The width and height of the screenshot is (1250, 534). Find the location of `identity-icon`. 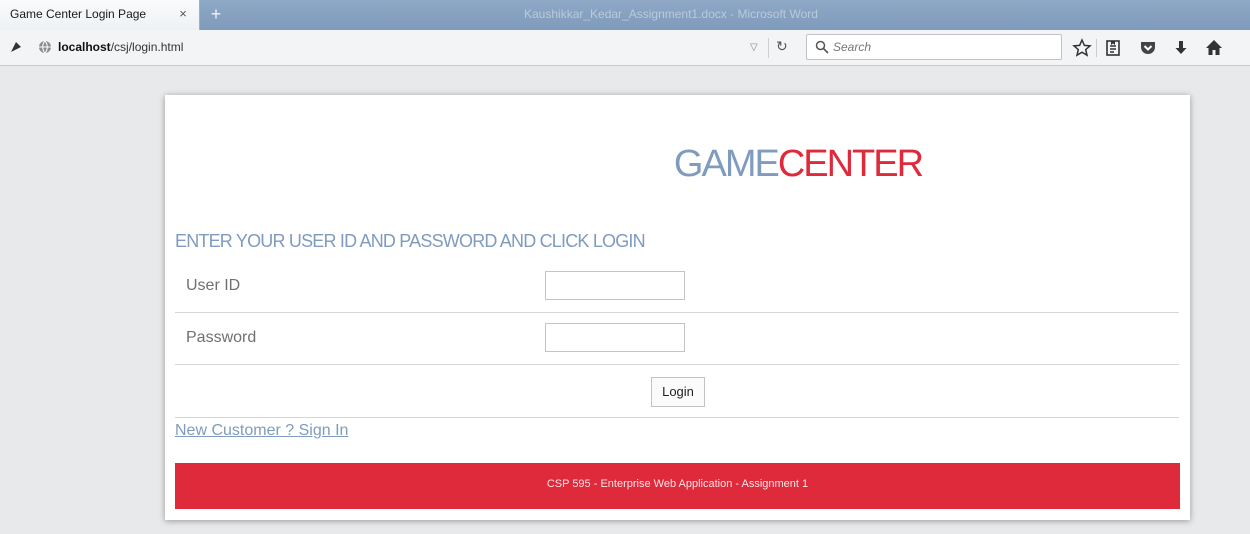

identity-icon is located at coordinates (16, 47).